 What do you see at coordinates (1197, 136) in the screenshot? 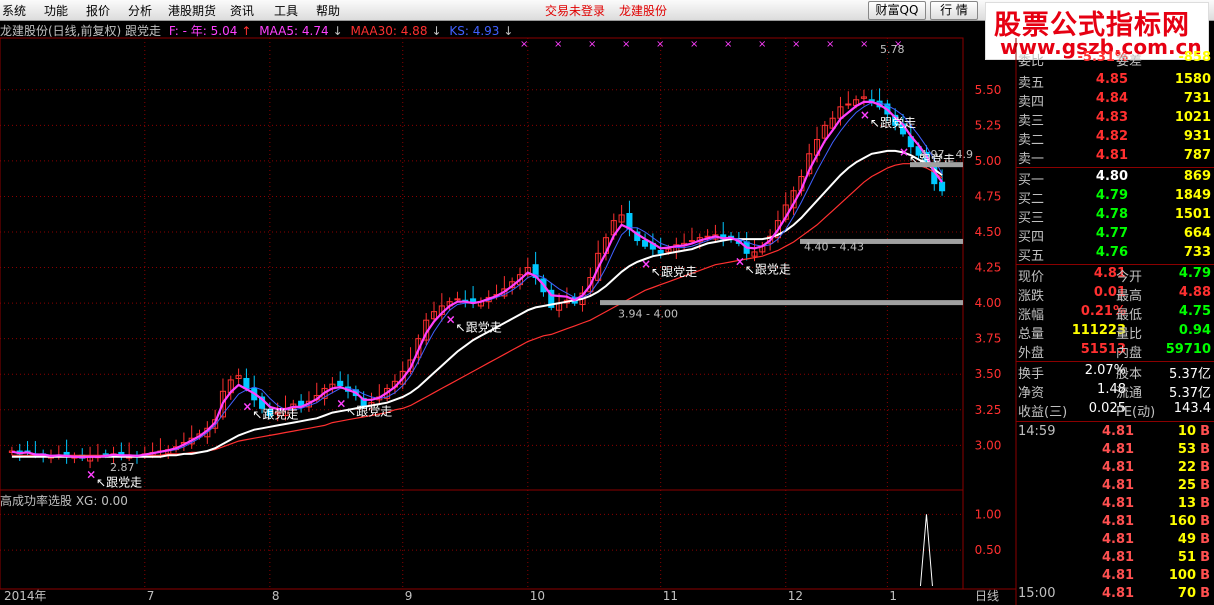
I see `ask-volume: 931` at bounding box center [1197, 136].